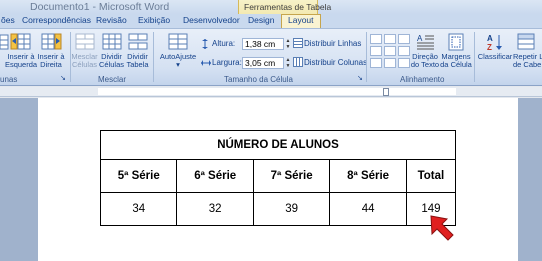 Image resolution: width=542 pixels, height=261 pixels. What do you see at coordinates (51, 64) in the screenshot?
I see `insert-right-label-2: Direita` at bounding box center [51, 64].